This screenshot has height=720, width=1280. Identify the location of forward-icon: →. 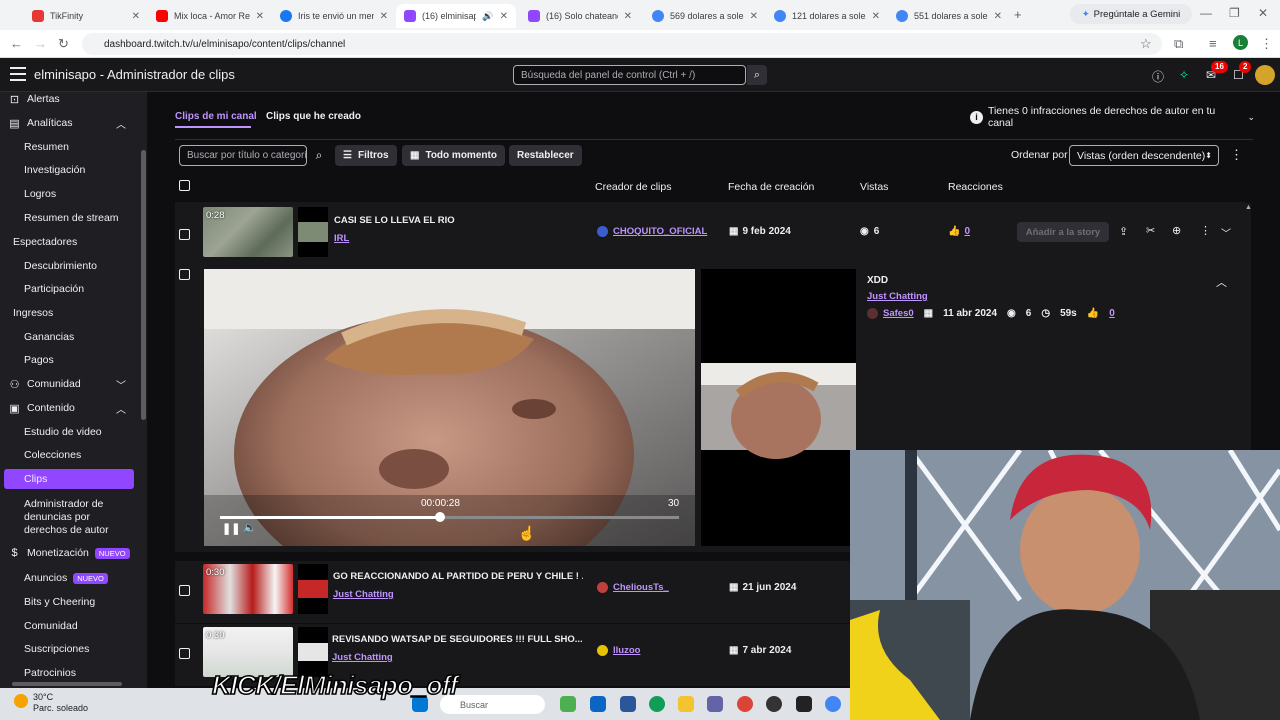
(40, 43).